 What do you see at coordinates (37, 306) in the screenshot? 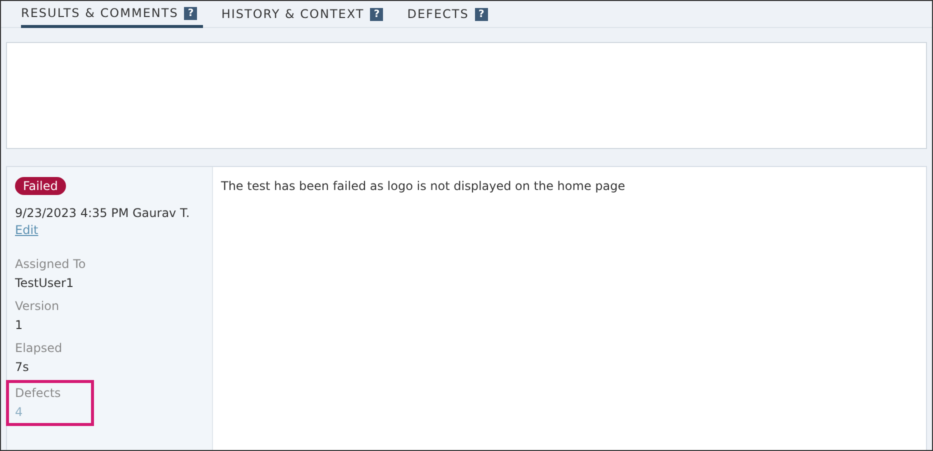
I see `field-label: Version` at bounding box center [37, 306].